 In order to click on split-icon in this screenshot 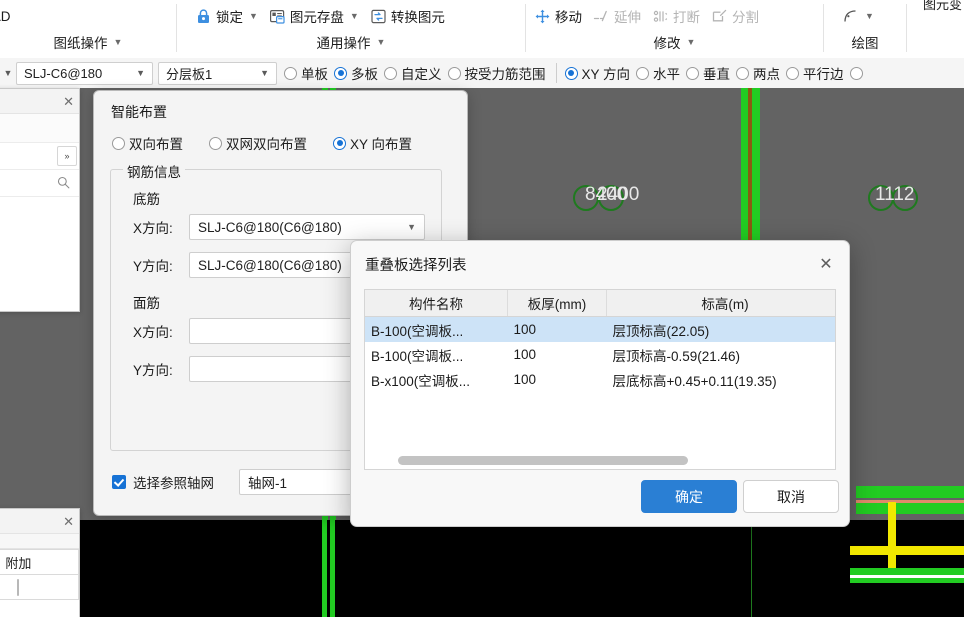, I will do `click(719, 16)`.